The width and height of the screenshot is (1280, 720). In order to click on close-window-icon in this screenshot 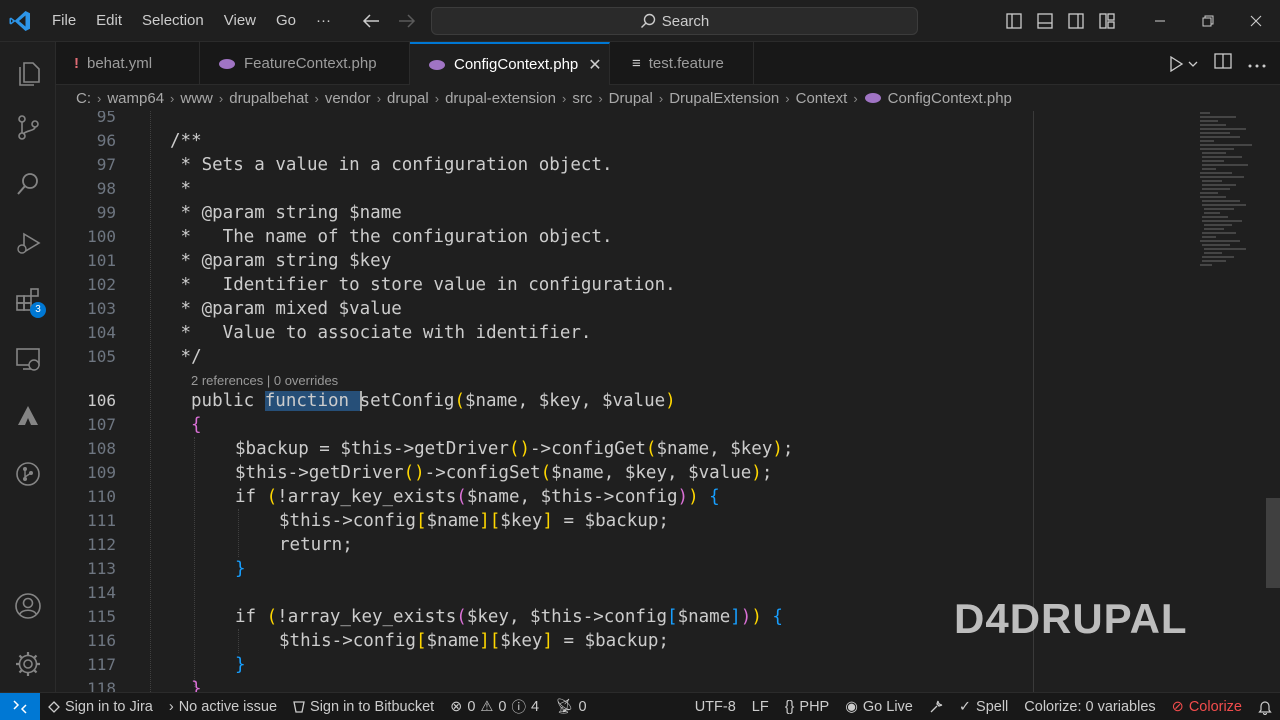, I will do `click(1256, 21)`.